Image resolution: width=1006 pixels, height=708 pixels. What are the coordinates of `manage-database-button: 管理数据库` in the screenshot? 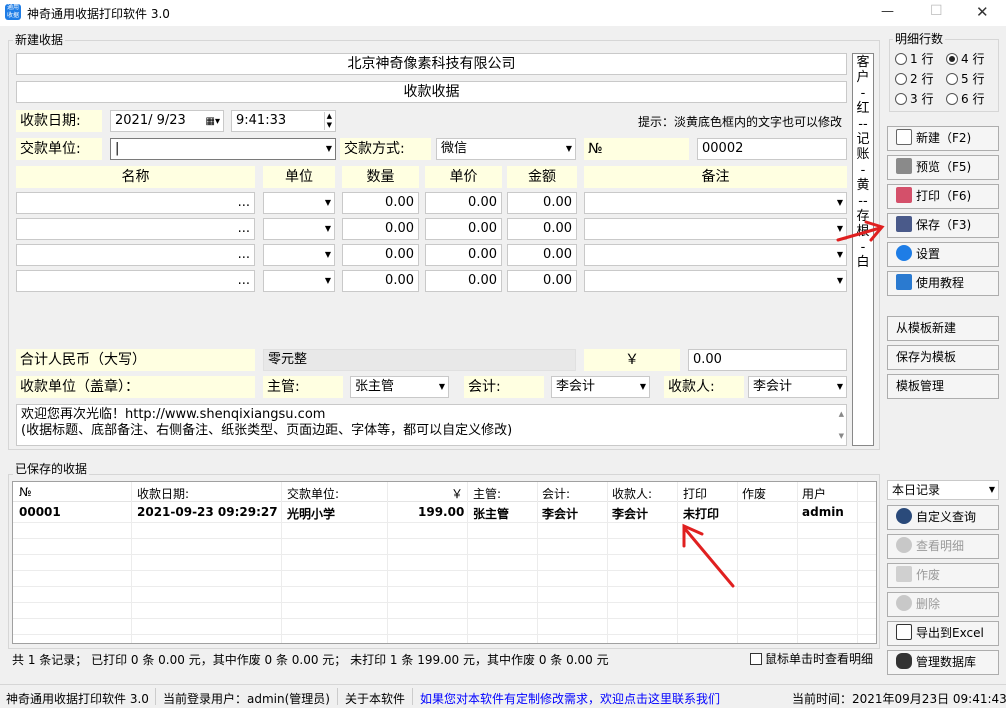 It's located at (943, 662).